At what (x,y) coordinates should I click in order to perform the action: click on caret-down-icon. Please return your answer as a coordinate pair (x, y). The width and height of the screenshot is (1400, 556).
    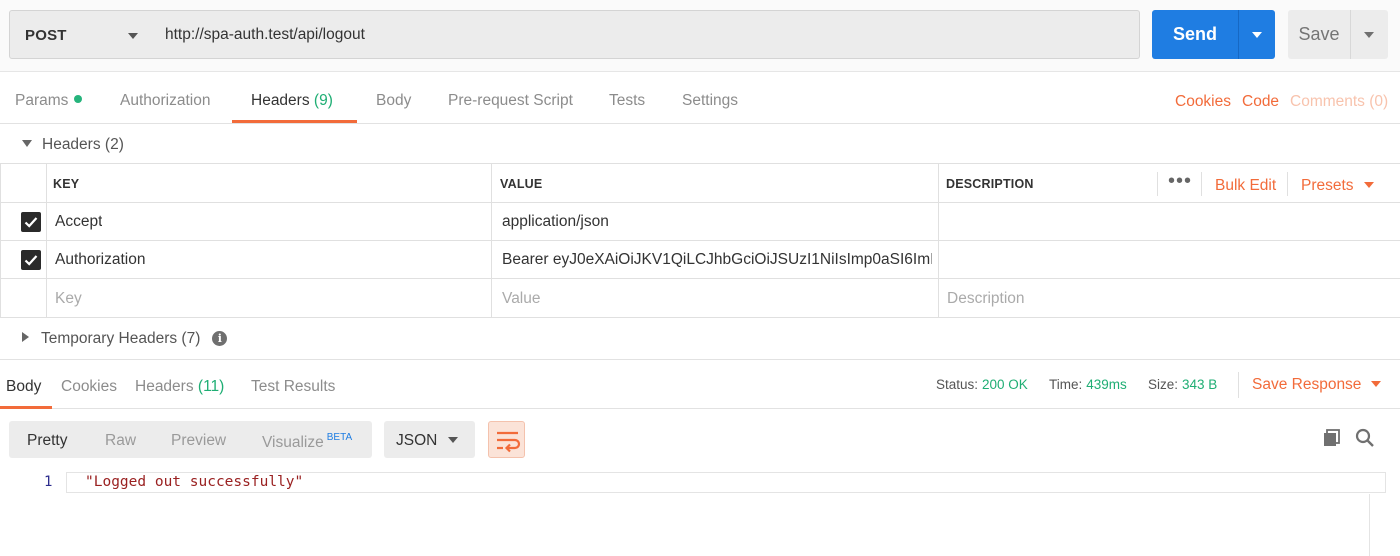
    Looking at the image, I should click on (27, 143).